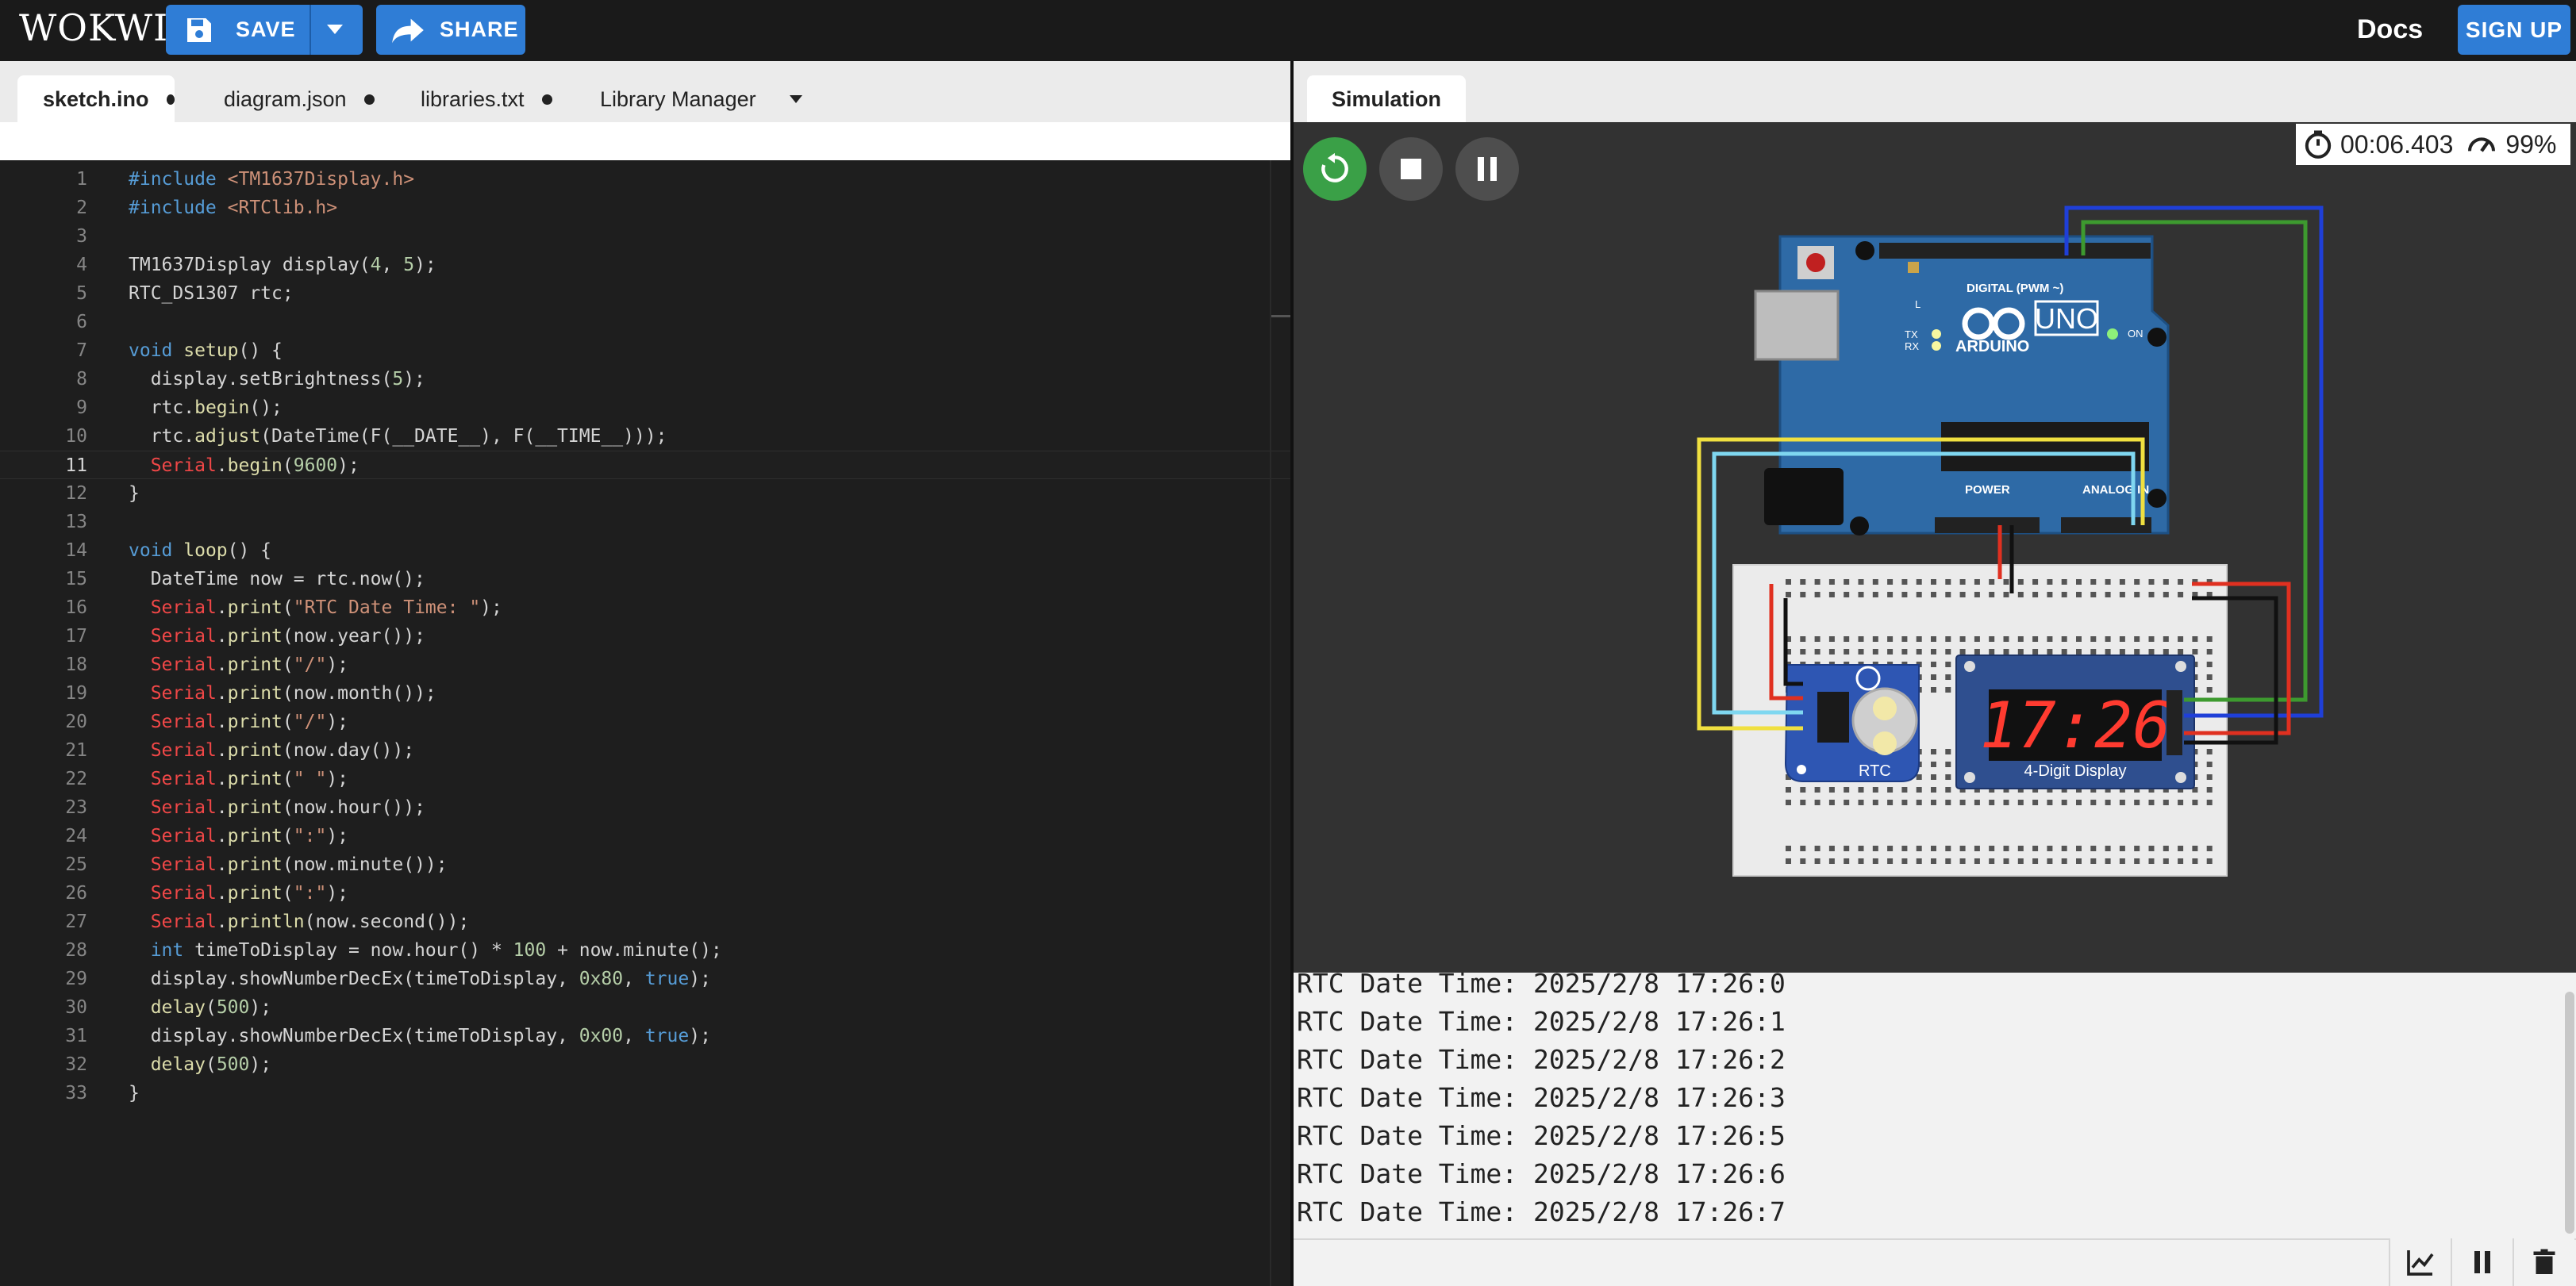 Image resolution: width=2576 pixels, height=1286 pixels. Describe the element at coordinates (2482, 1262) in the screenshot. I see `serial-pause-button` at that location.